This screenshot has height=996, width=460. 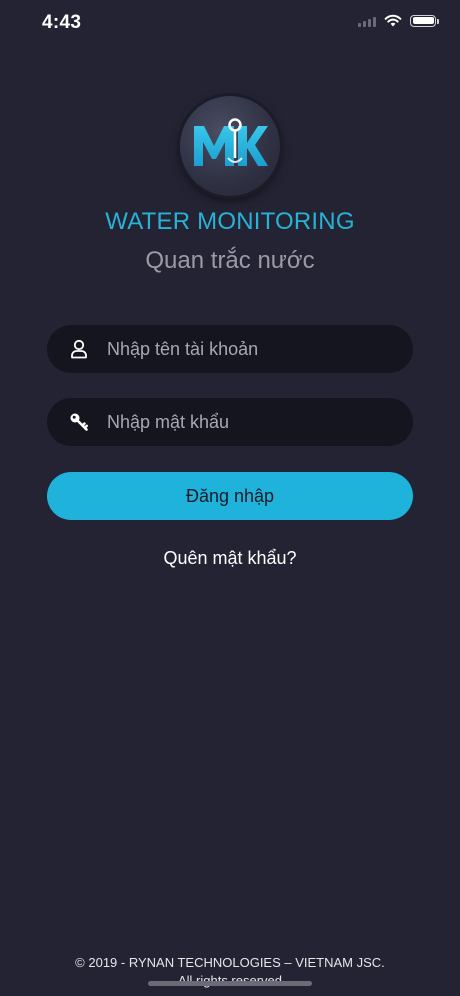 I want to click on battery-icon, so click(x=424, y=20).